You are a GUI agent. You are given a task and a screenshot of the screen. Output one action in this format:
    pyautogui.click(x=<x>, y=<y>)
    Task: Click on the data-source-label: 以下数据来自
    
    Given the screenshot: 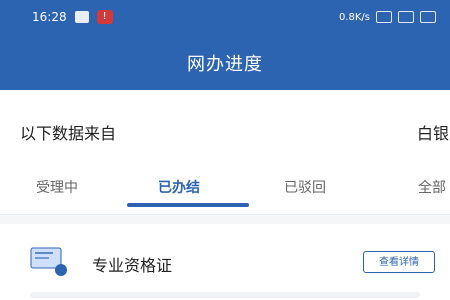 What is the action you would take?
    pyautogui.click(x=68, y=133)
    